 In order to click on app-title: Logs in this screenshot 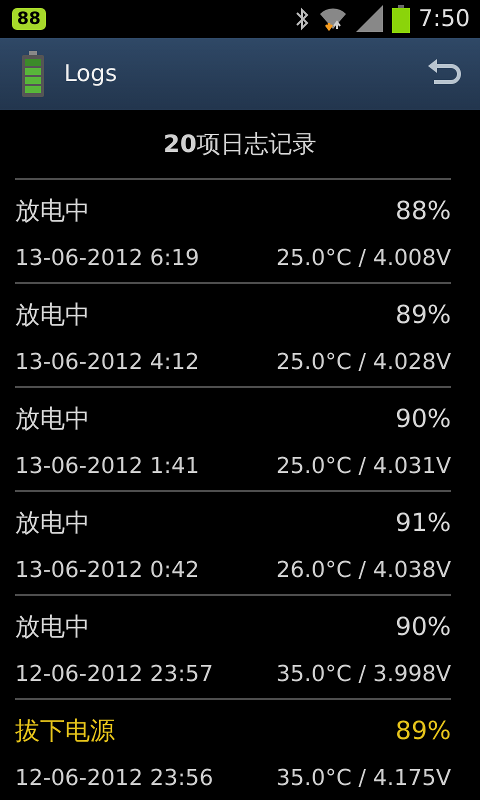, I will do `click(91, 74)`.